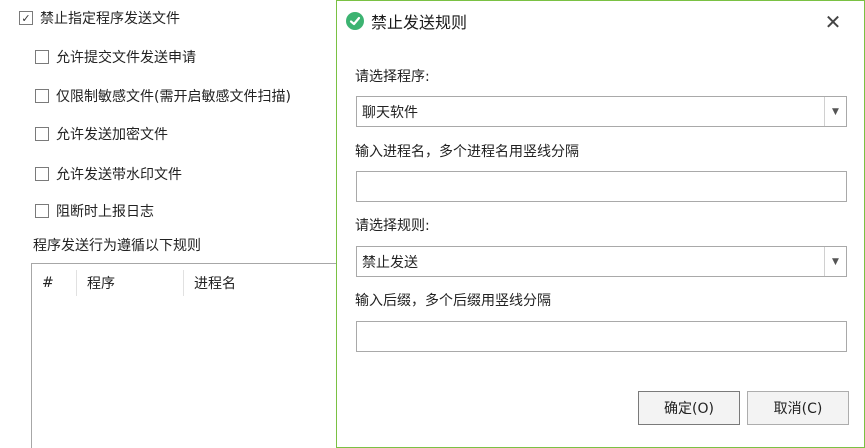 This screenshot has width=865, height=448. What do you see at coordinates (689, 408) in the screenshot?
I see `ok-button: 确定(O)` at bounding box center [689, 408].